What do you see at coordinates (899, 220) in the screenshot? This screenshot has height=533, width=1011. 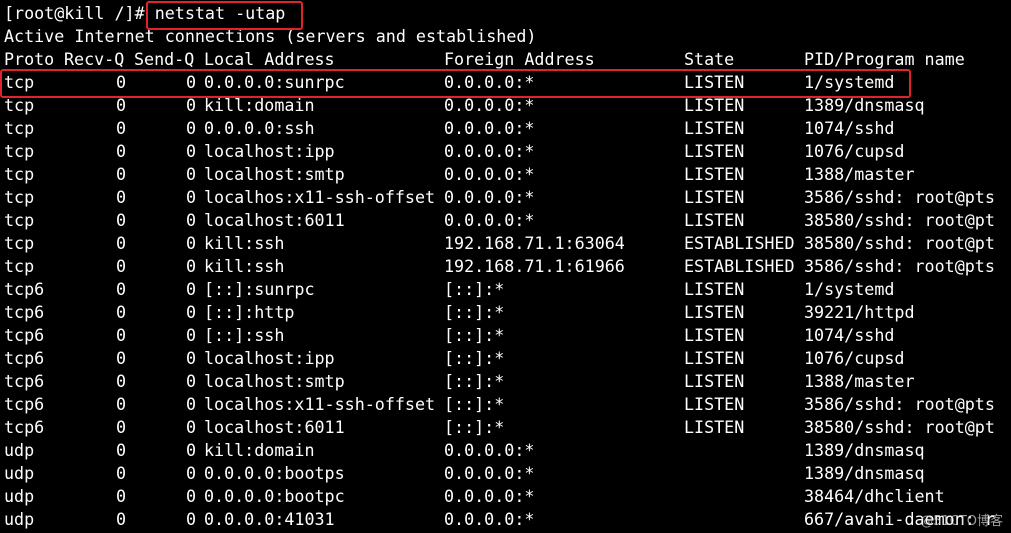 I see `cell-pid-program: 38580/sshd: root@pt` at bounding box center [899, 220].